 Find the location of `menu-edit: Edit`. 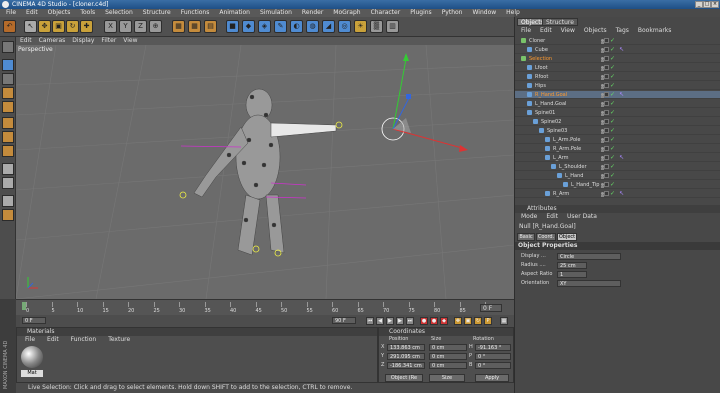

menu-edit: Edit is located at coordinates (32, 12).